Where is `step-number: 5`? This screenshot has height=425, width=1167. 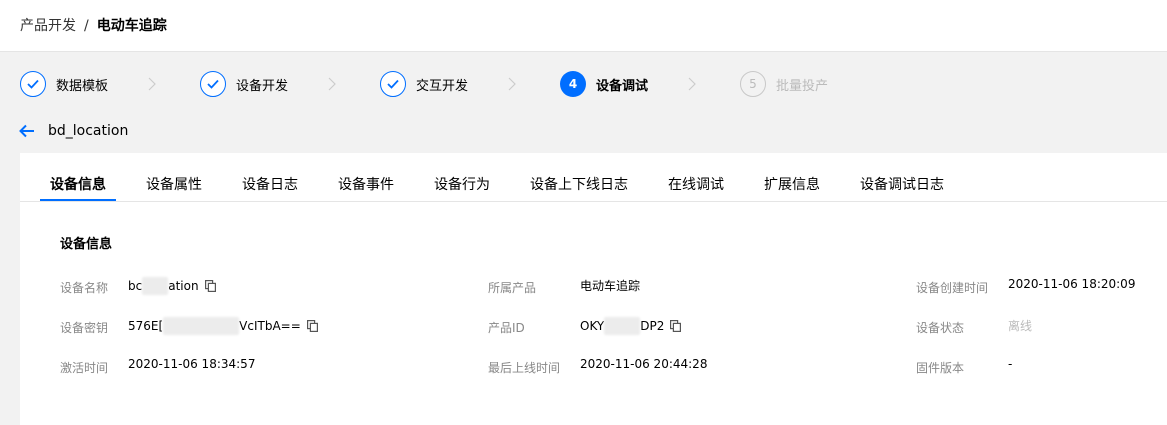 step-number: 5 is located at coordinates (753, 84).